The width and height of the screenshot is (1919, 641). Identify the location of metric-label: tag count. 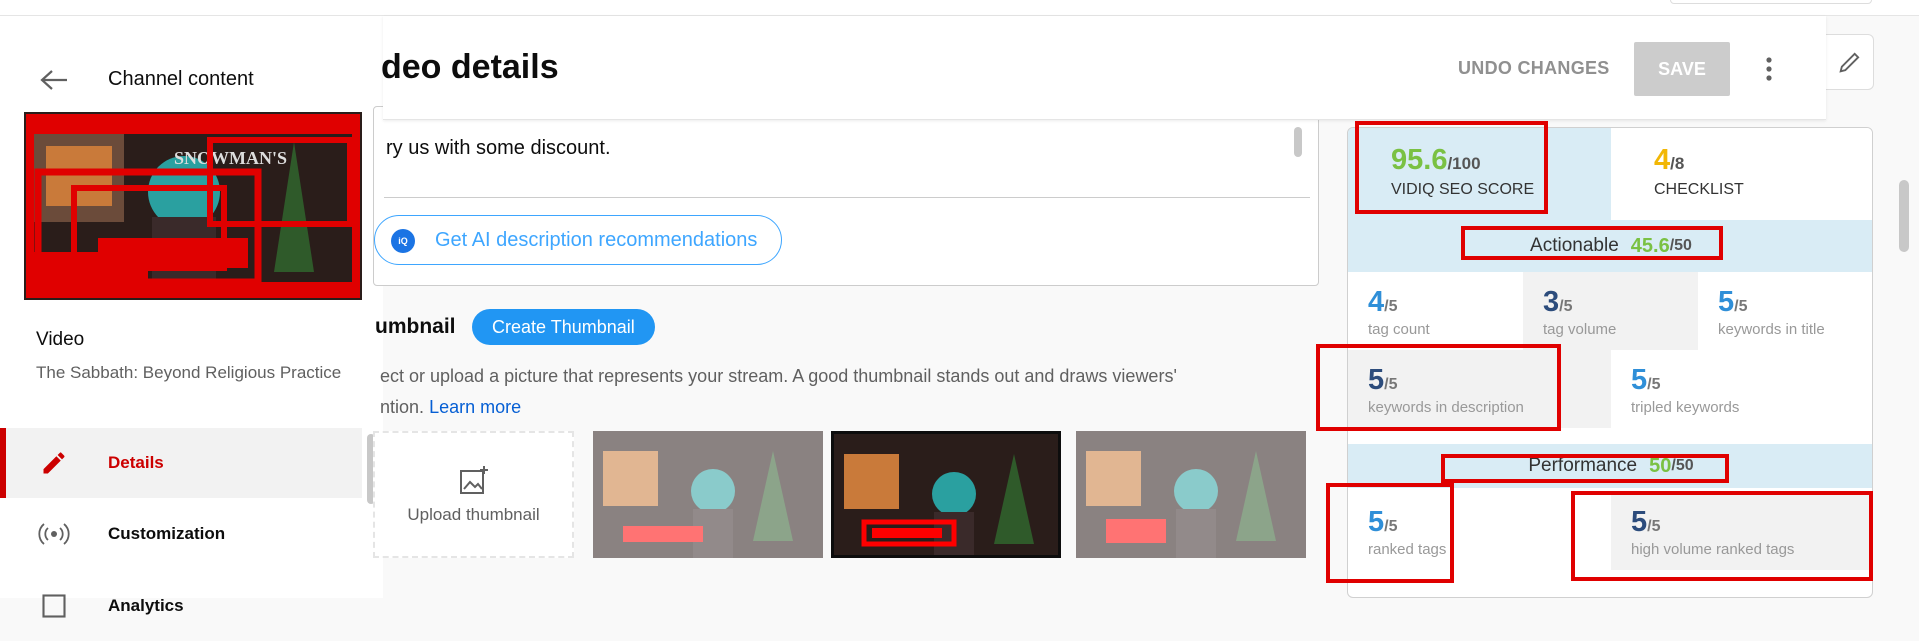
(1399, 329).